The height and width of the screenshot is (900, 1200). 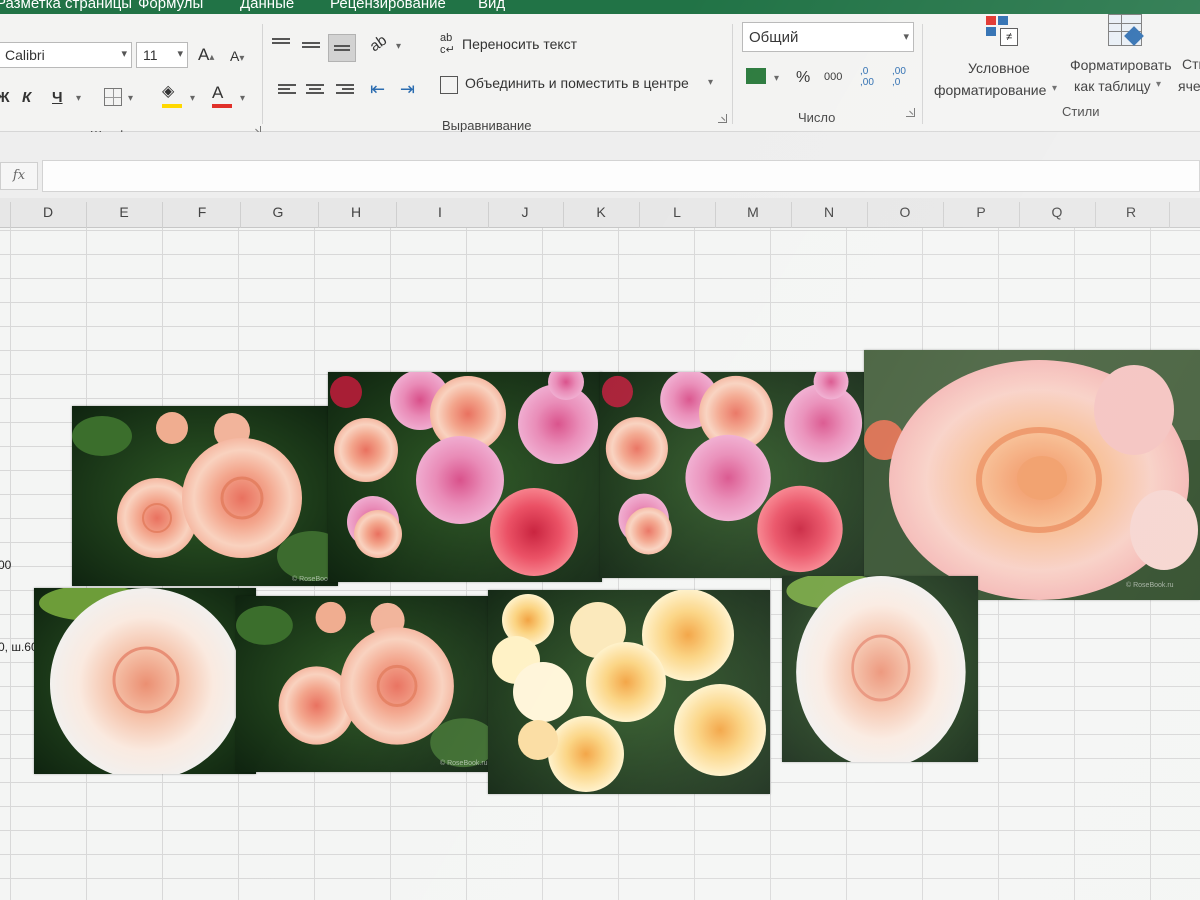 What do you see at coordinates (287, 91) in the screenshot?
I see `align-left-icon` at bounding box center [287, 91].